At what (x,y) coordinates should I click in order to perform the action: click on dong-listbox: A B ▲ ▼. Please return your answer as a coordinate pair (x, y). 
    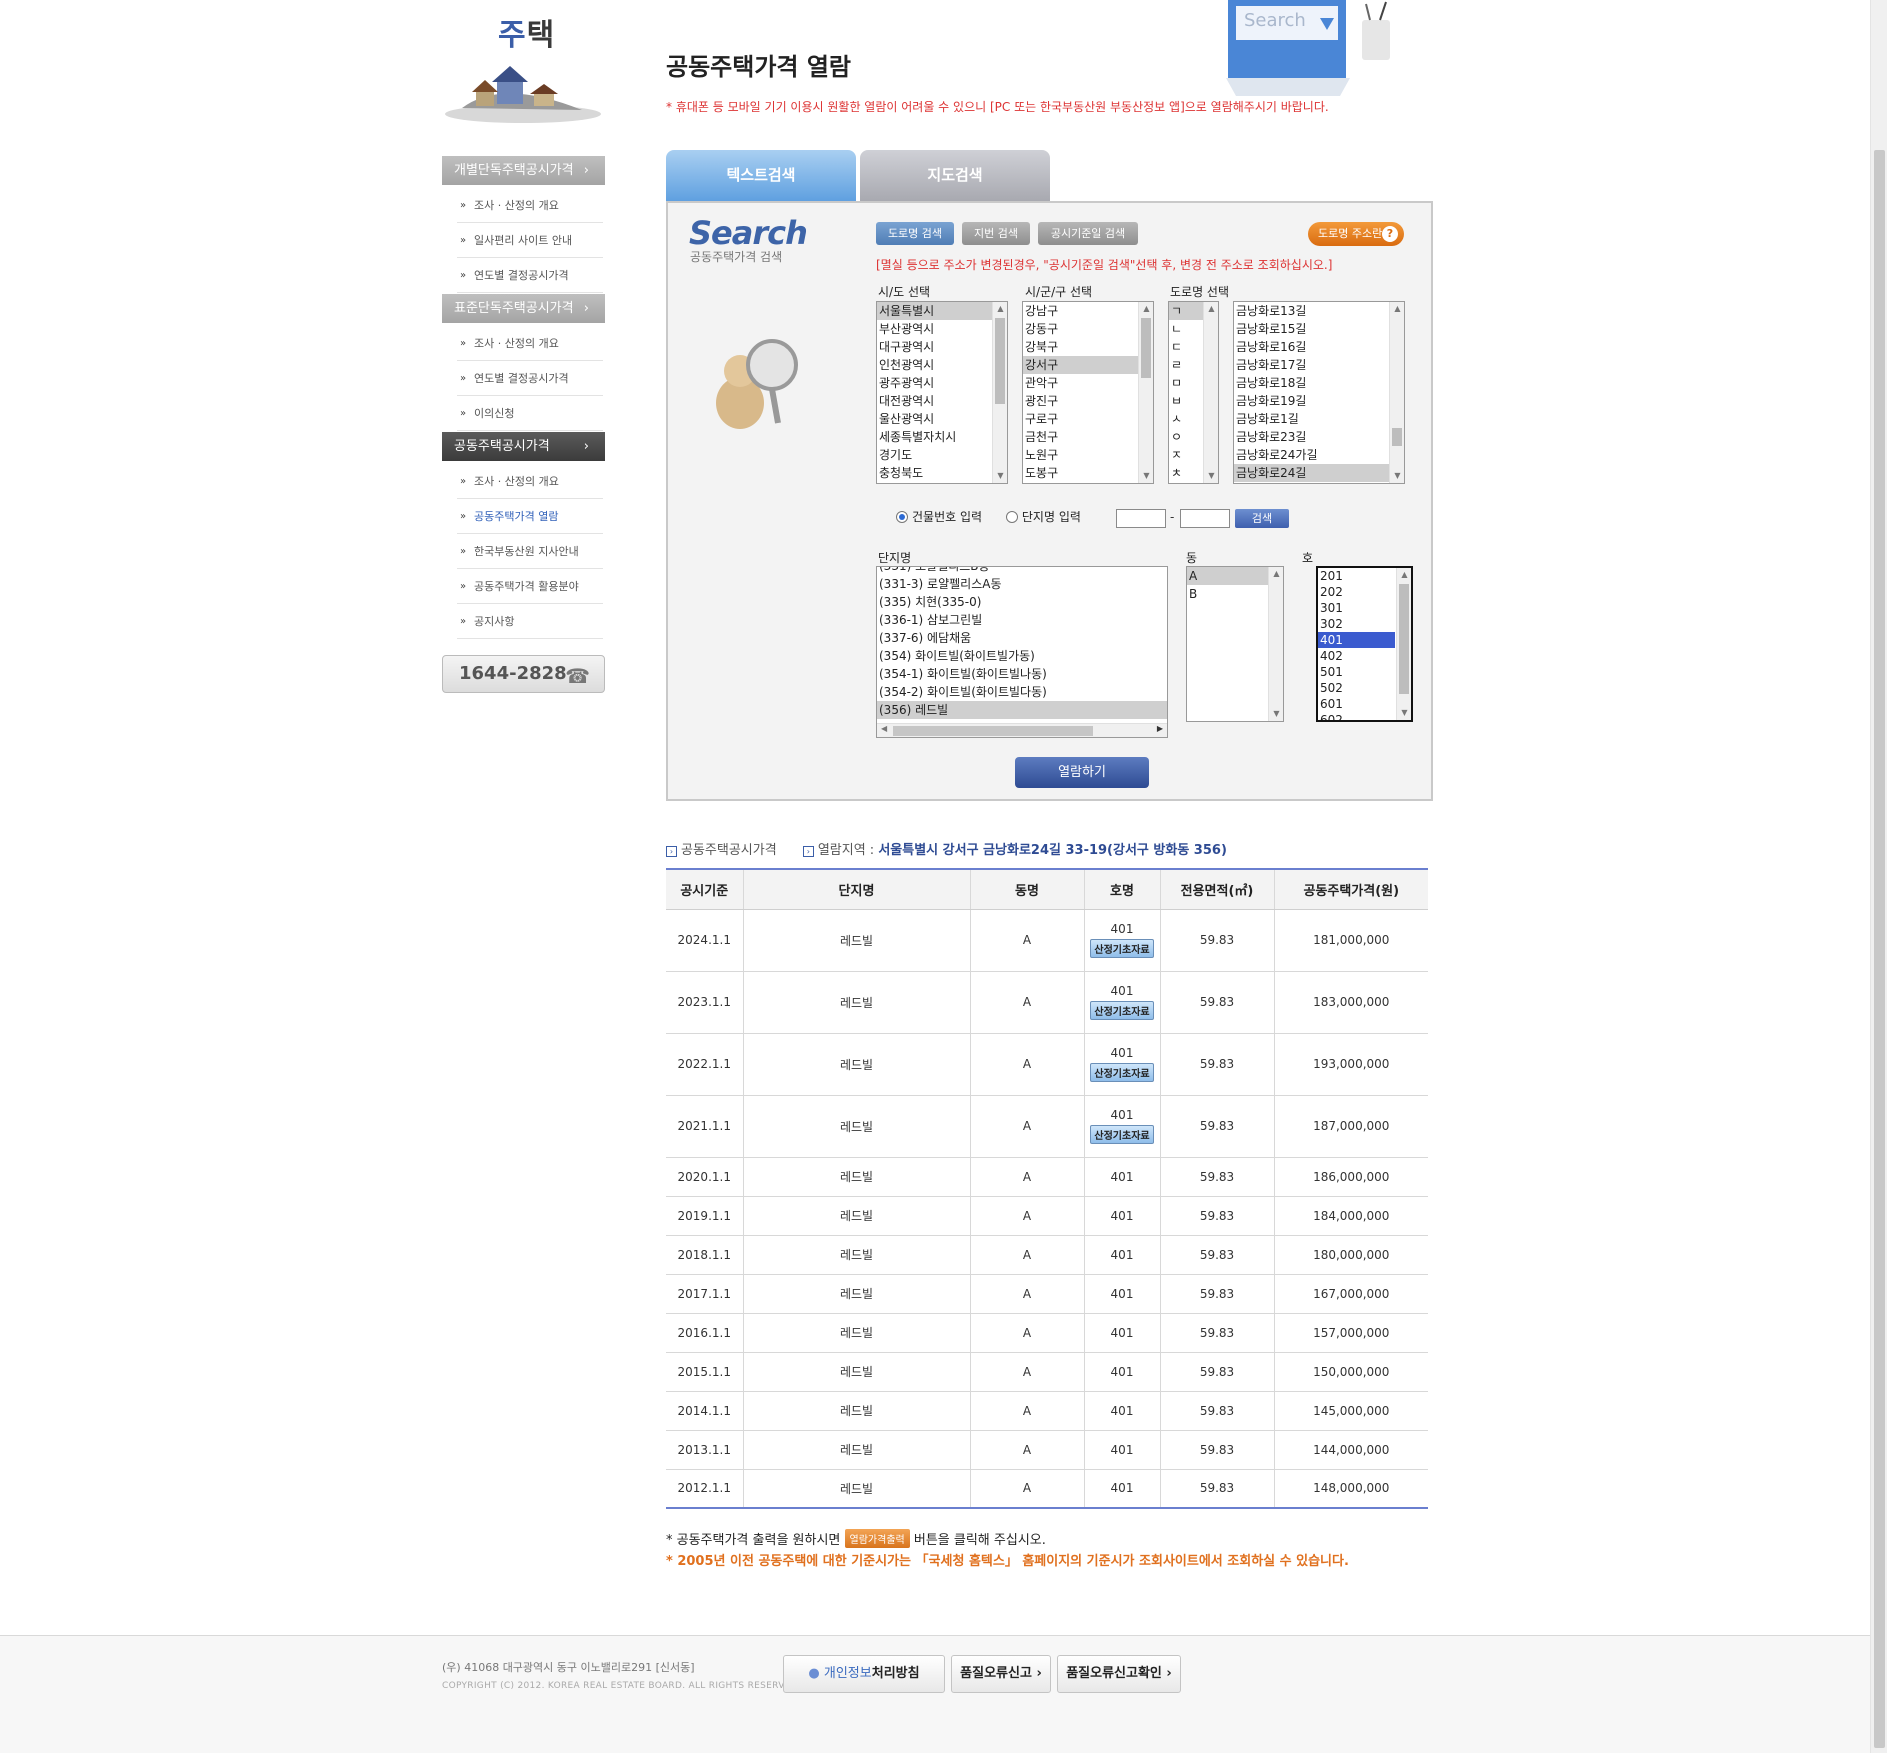
    Looking at the image, I should click on (1235, 644).